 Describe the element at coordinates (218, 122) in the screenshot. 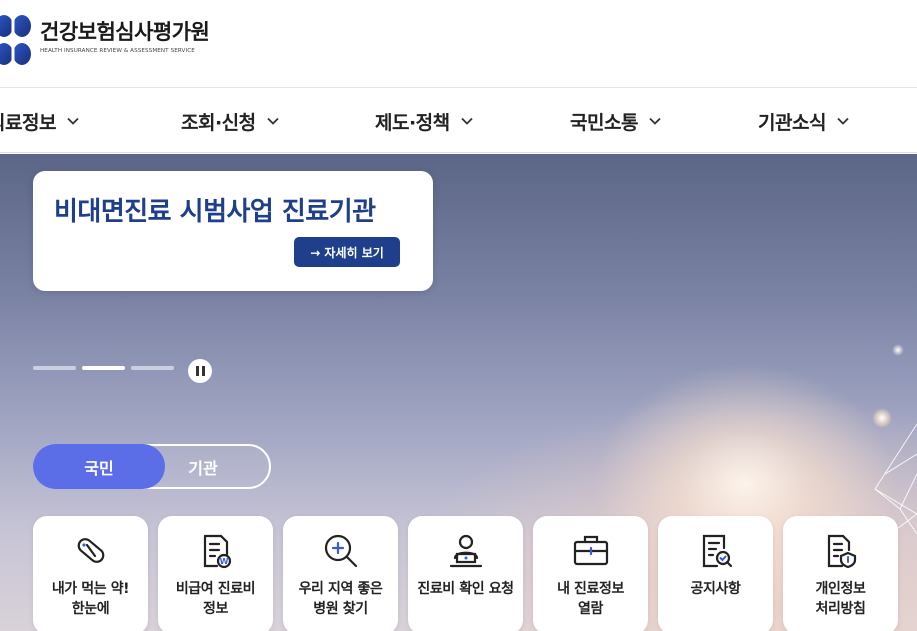

I see `nav-item-label: 조회·신청` at that location.